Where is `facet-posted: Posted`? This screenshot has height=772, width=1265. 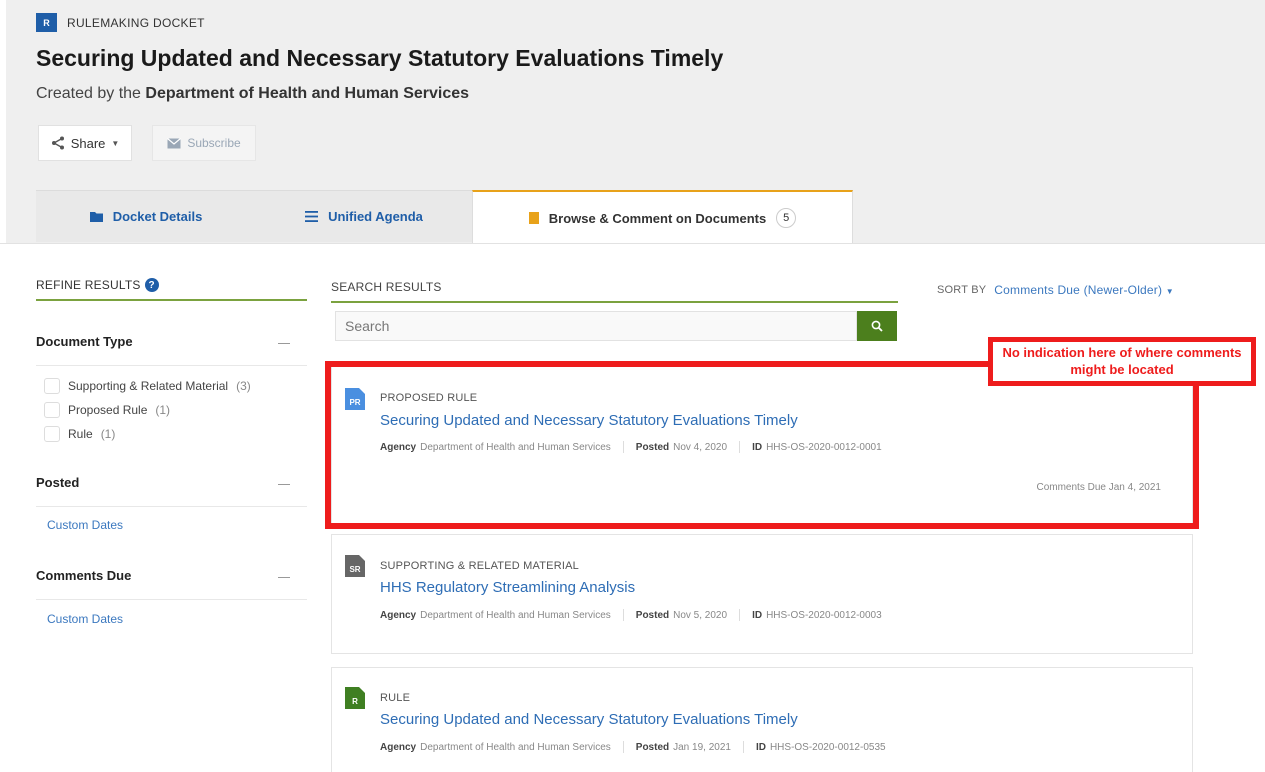
facet-posted: Posted is located at coordinates (57, 482).